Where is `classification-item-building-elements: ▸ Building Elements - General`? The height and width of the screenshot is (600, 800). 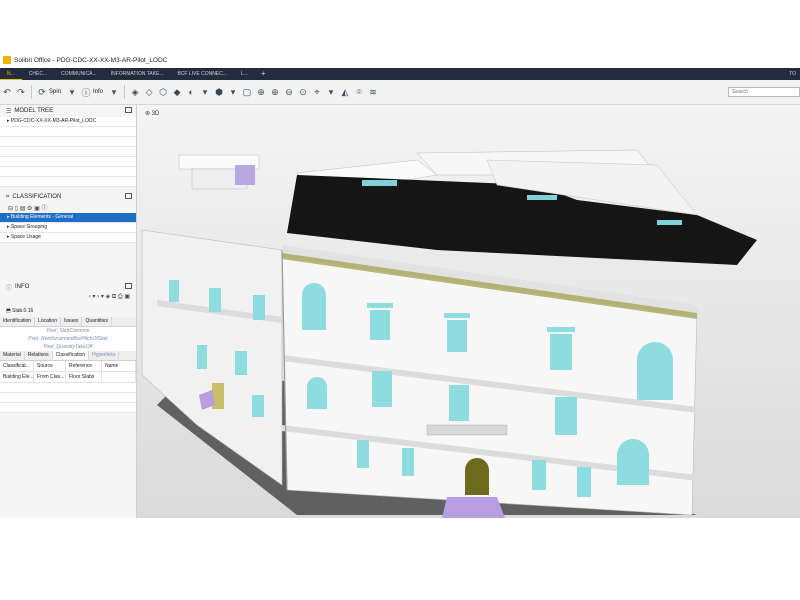 classification-item-building-elements: ▸ Building Elements - General is located at coordinates (68, 218).